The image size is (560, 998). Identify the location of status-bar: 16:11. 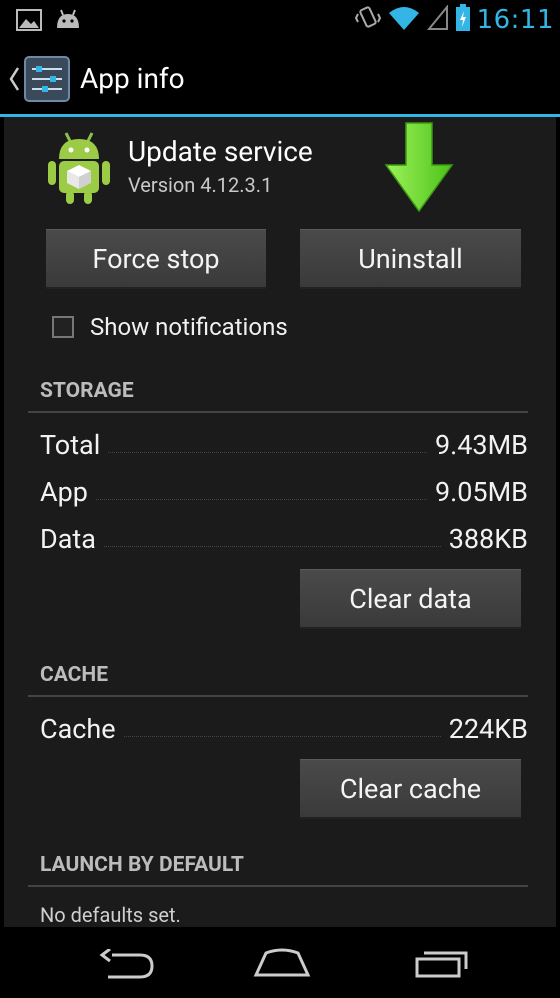
(280, 22).